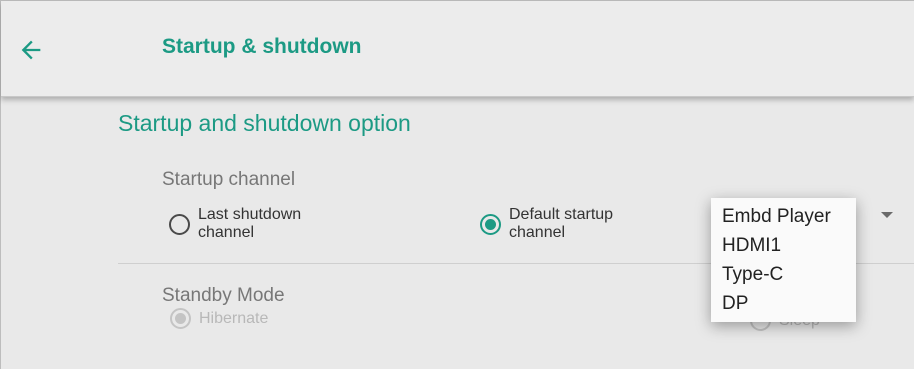  What do you see at coordinates (229, 179) in the screenshot?
I see `startup-channel-label: Startup channel` at bounding box center [229, 179].